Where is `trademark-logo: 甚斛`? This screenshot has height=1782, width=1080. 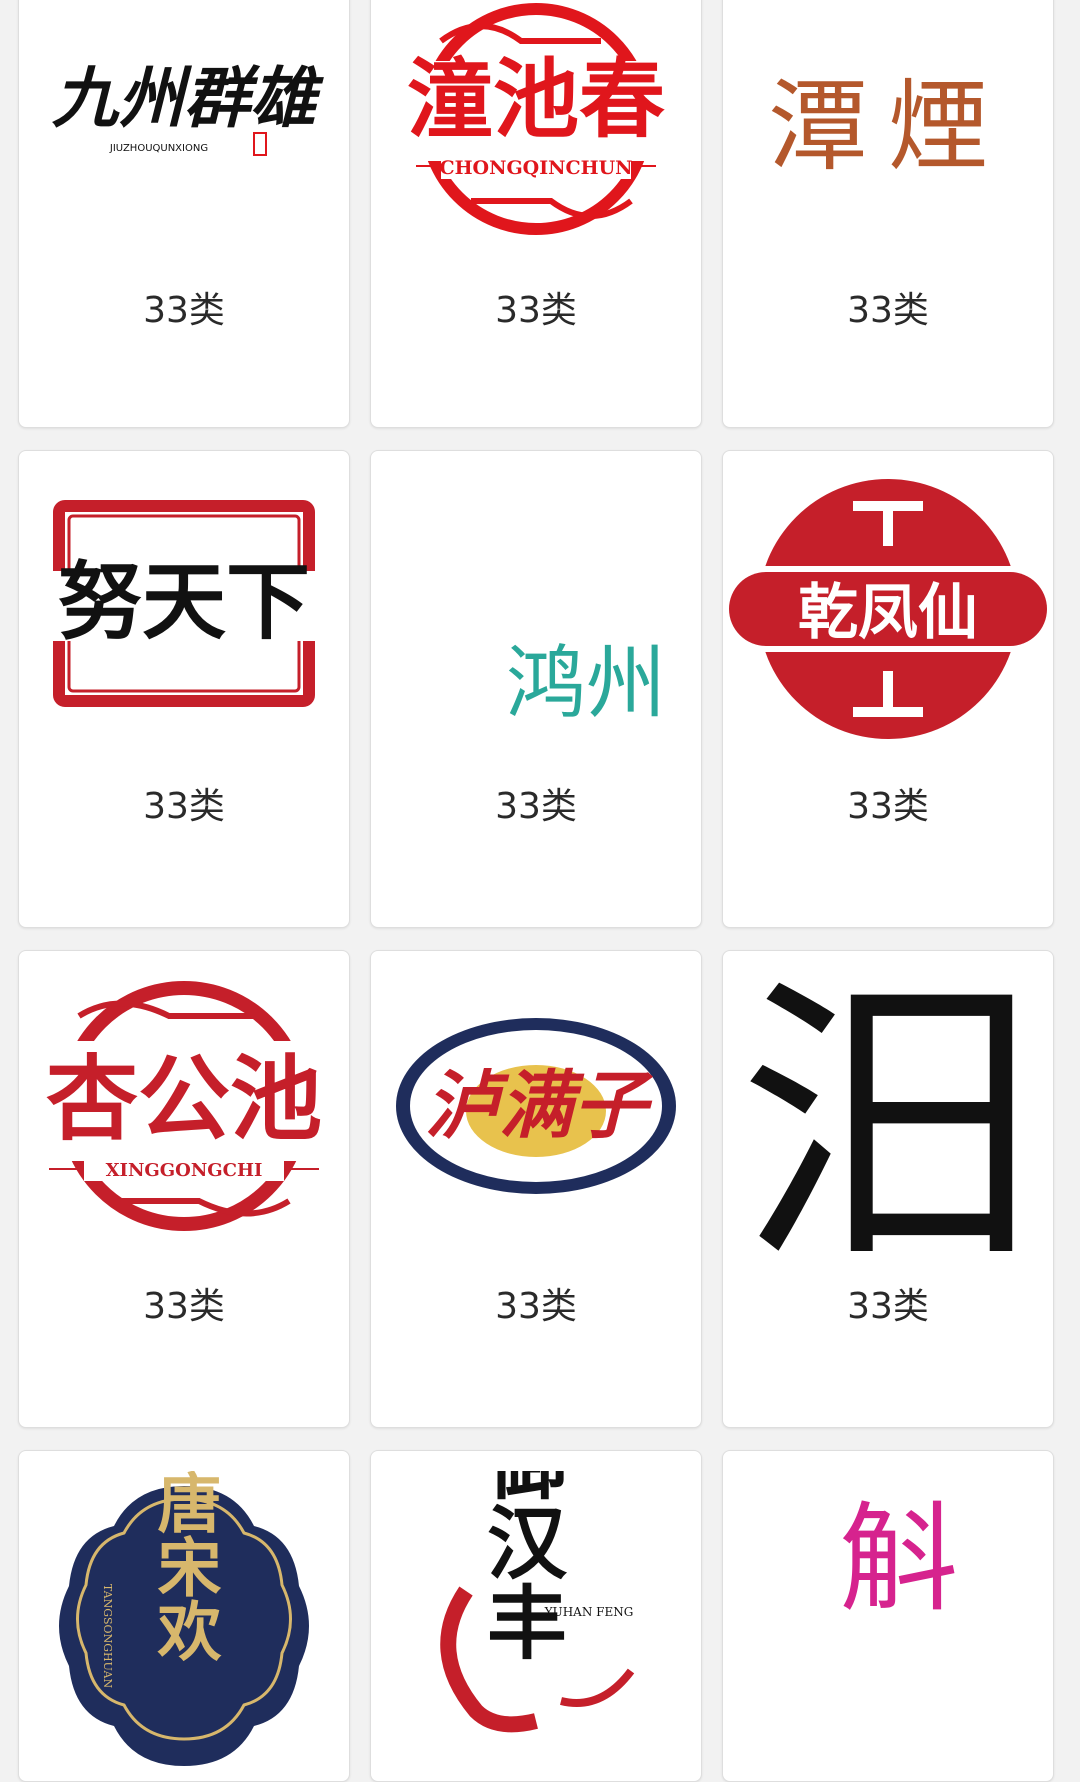 trademark-logo: 甚斛 is located at coordinates (888, 1626).